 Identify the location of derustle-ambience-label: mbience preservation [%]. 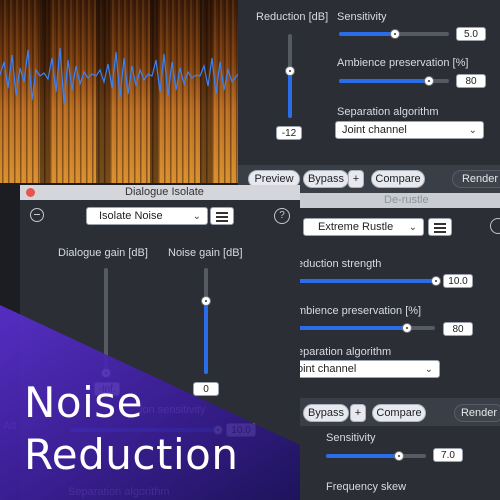
(359, 311).